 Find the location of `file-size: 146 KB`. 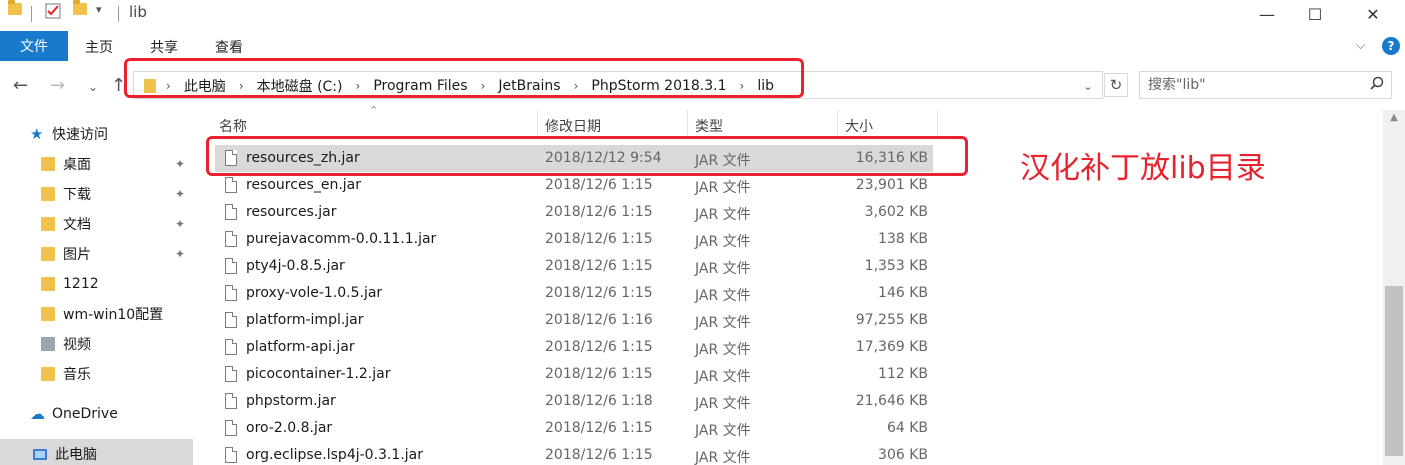

file-size: 146 KB is located at coordinates (903, 293).